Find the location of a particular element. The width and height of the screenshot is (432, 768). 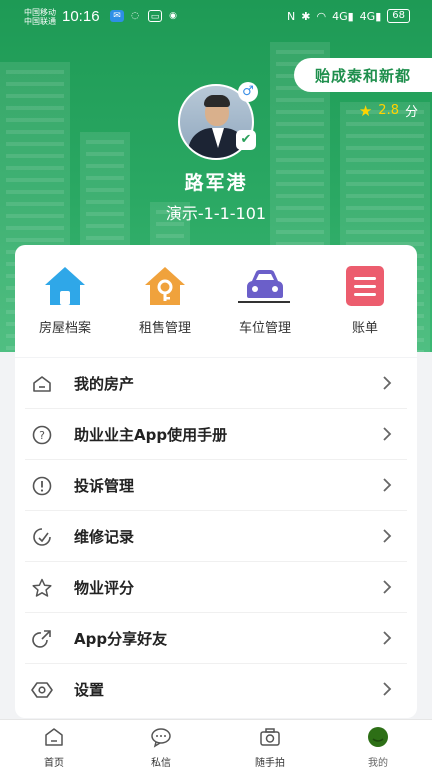

menu-item-label: 维修记录 is located at coordinates (104, 537).